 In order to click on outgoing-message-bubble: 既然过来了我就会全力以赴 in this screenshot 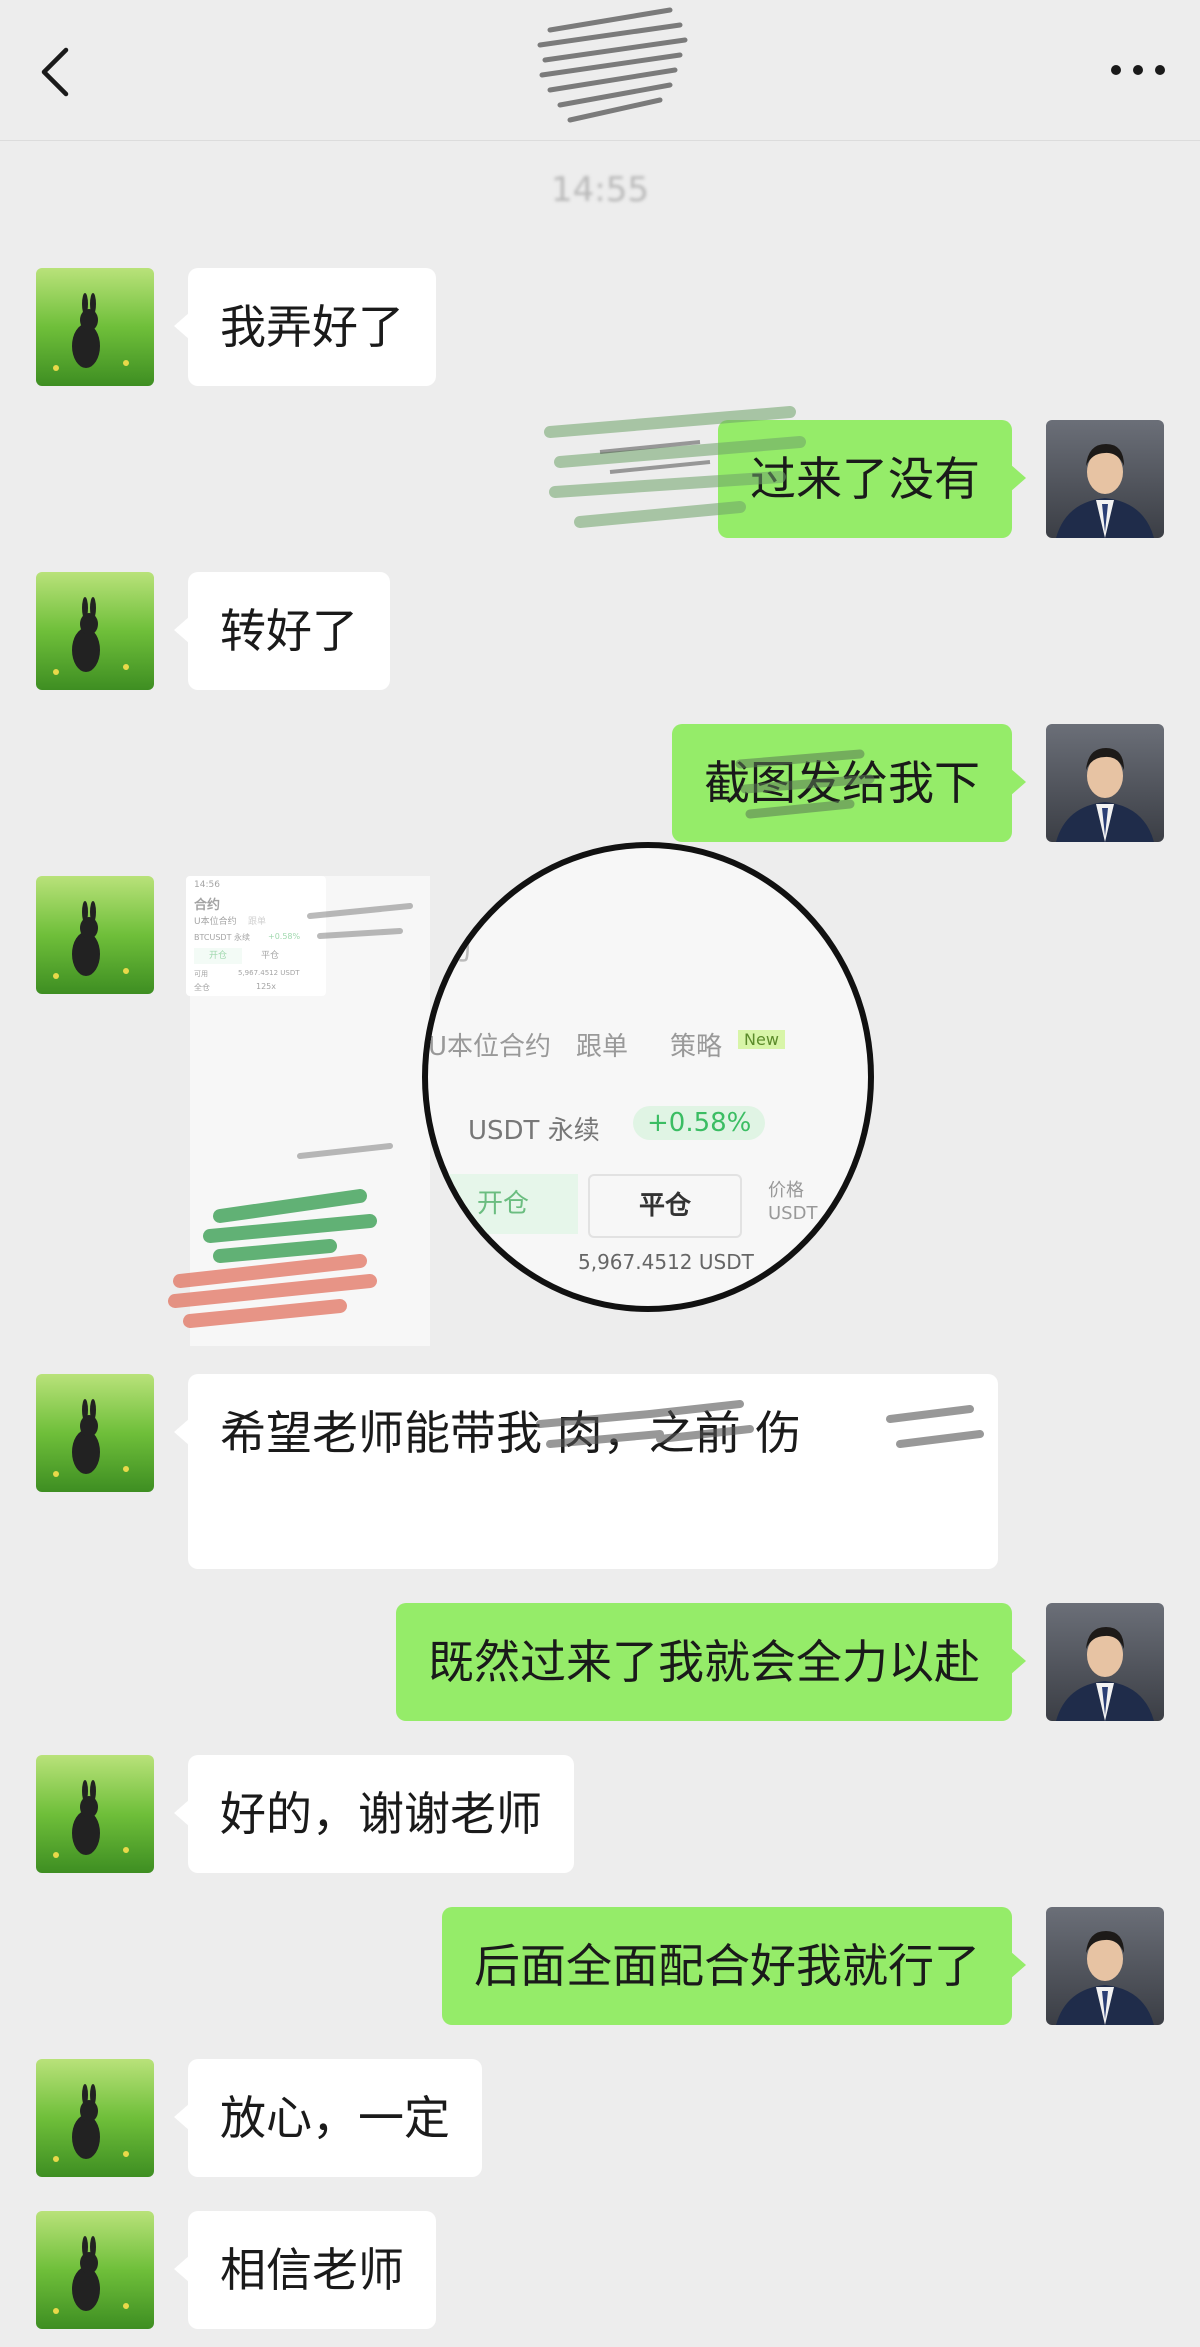, I will do `click(711, 1662)`.